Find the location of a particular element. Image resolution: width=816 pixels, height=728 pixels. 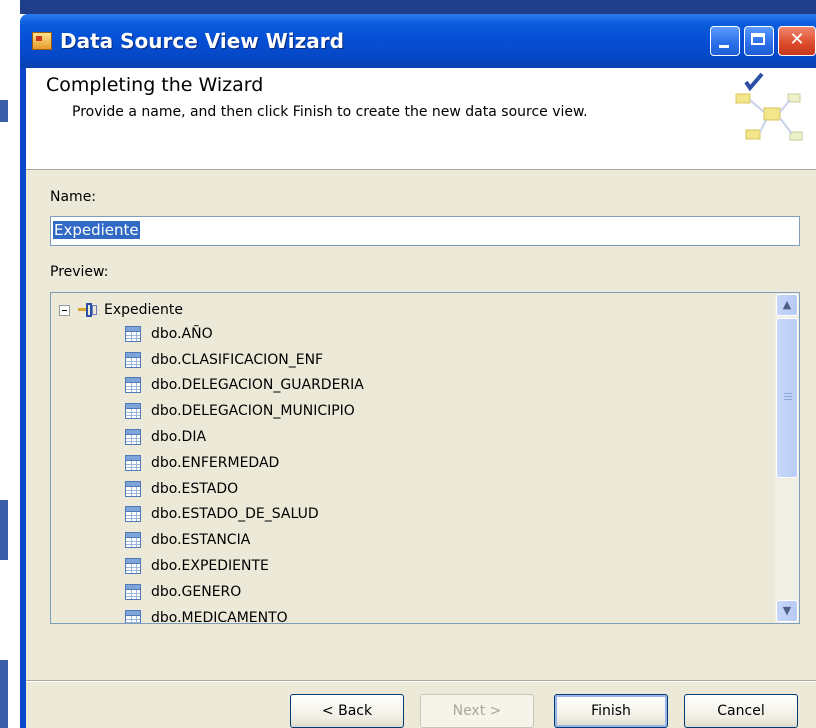

vertical-scrollbar: ▲ ▼ is located at coordinates (787, 458).